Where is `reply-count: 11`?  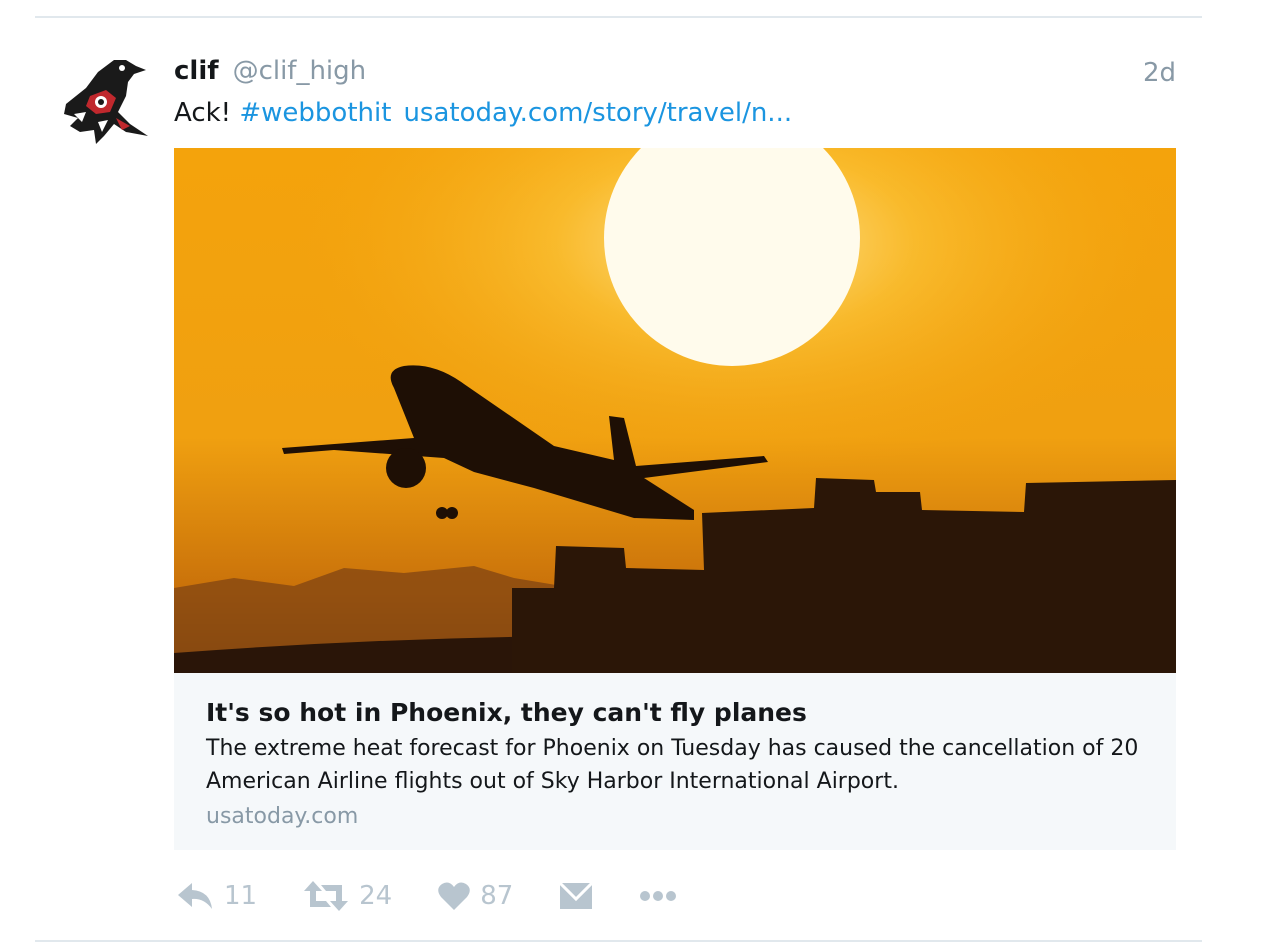
reply-count: 11 is located at coordinates (241, 896).